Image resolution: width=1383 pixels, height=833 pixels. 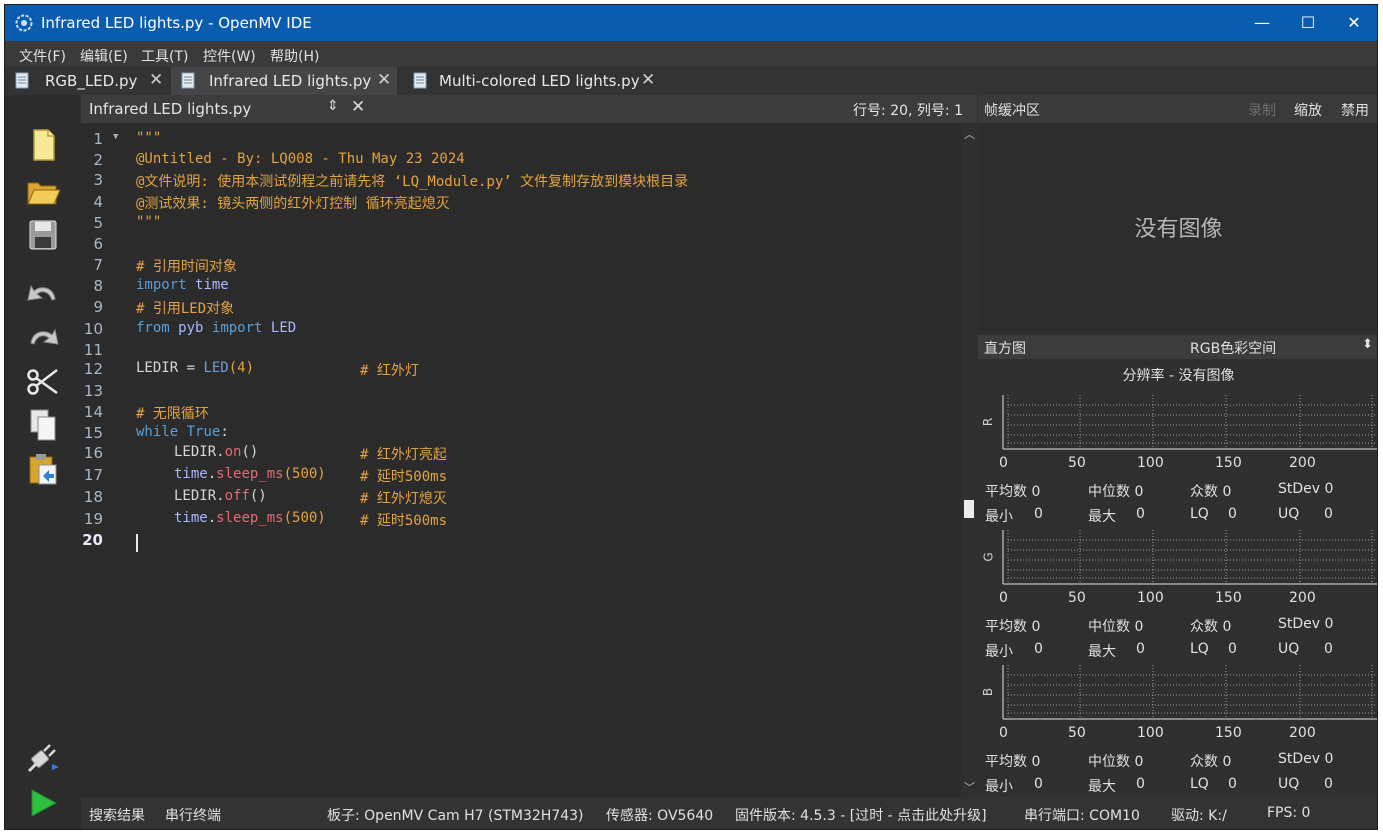 I want to click on code-line-1: 1 ▼ """, so click(x=521, y=140).